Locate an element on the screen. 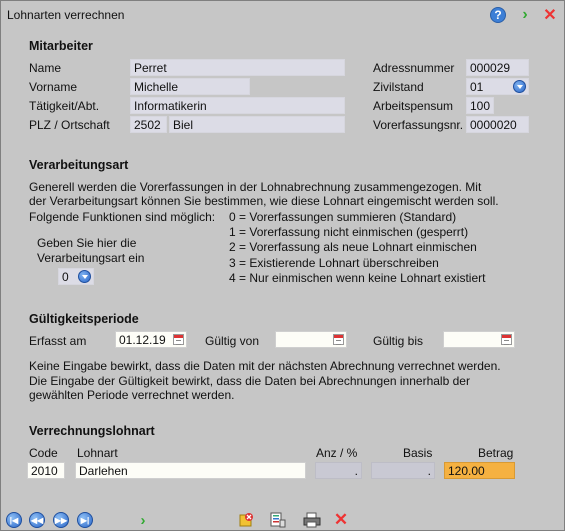 Image resolution: width=565 pixels, height=531 pixels. document-list-icon is located at coordinates (278, 520).